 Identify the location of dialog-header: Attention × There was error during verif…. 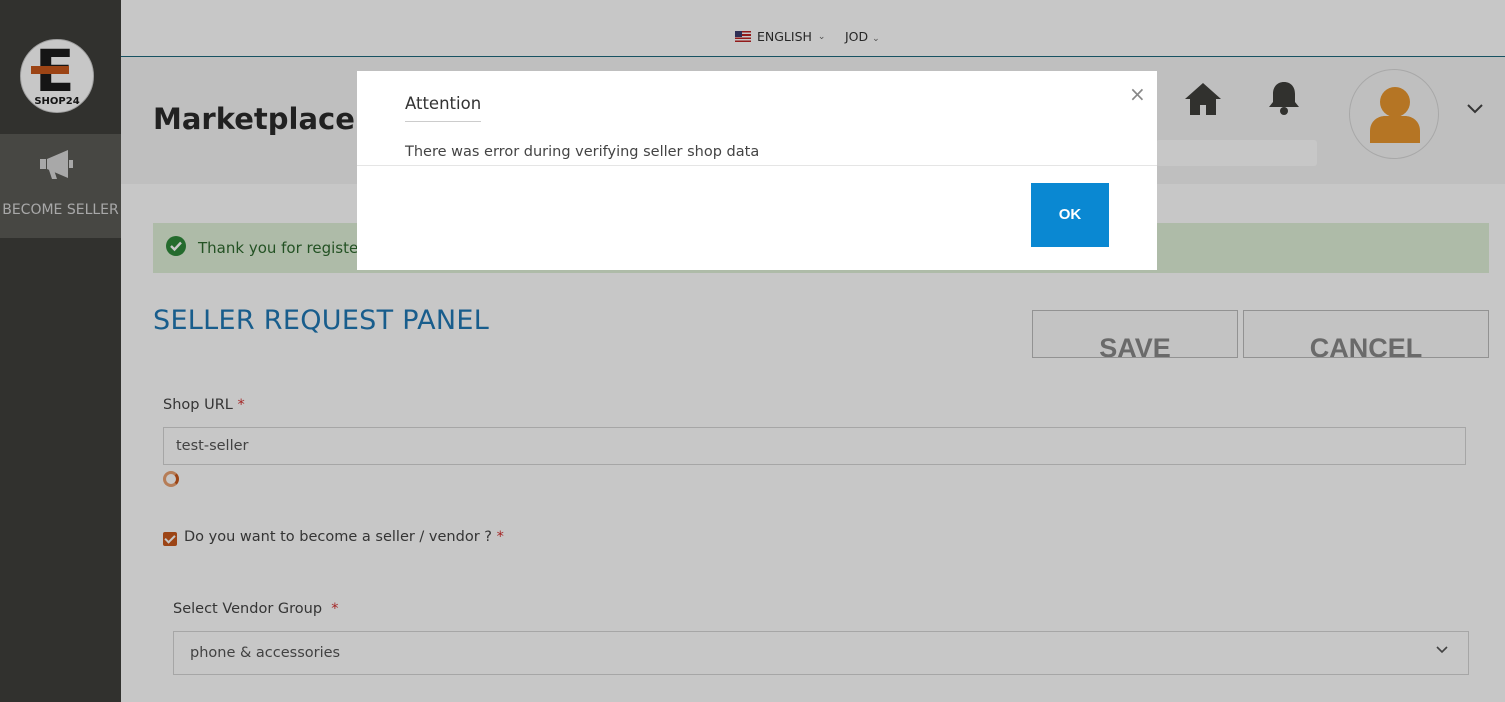
(757, 118).